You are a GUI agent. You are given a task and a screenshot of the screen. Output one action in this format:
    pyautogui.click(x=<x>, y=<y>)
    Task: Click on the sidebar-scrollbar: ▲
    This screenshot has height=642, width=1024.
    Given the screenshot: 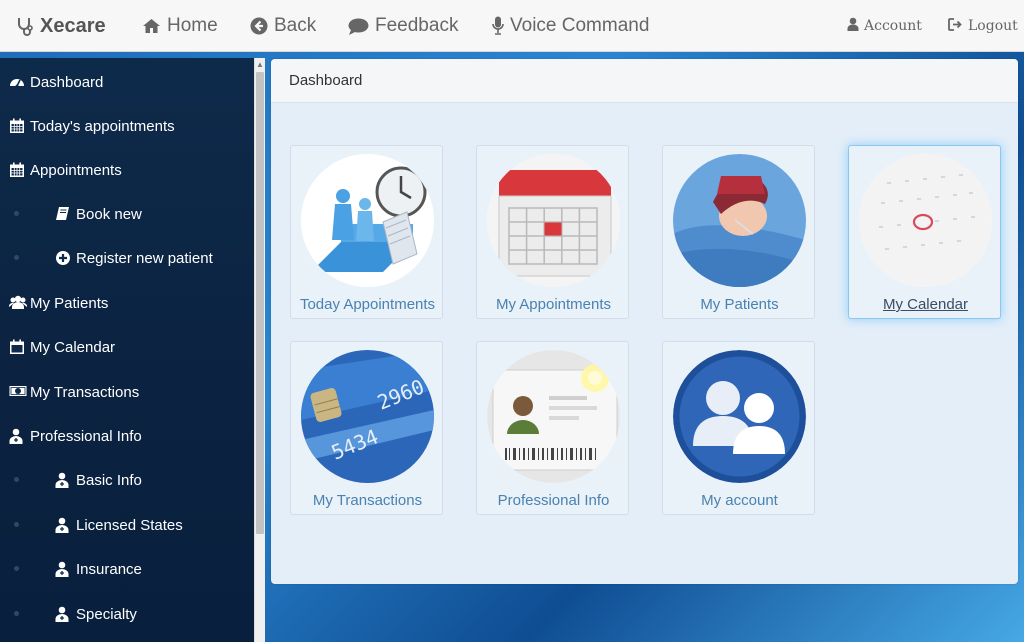 What is the action you would take?
    pyautogui.click(x=259, y=350)
    